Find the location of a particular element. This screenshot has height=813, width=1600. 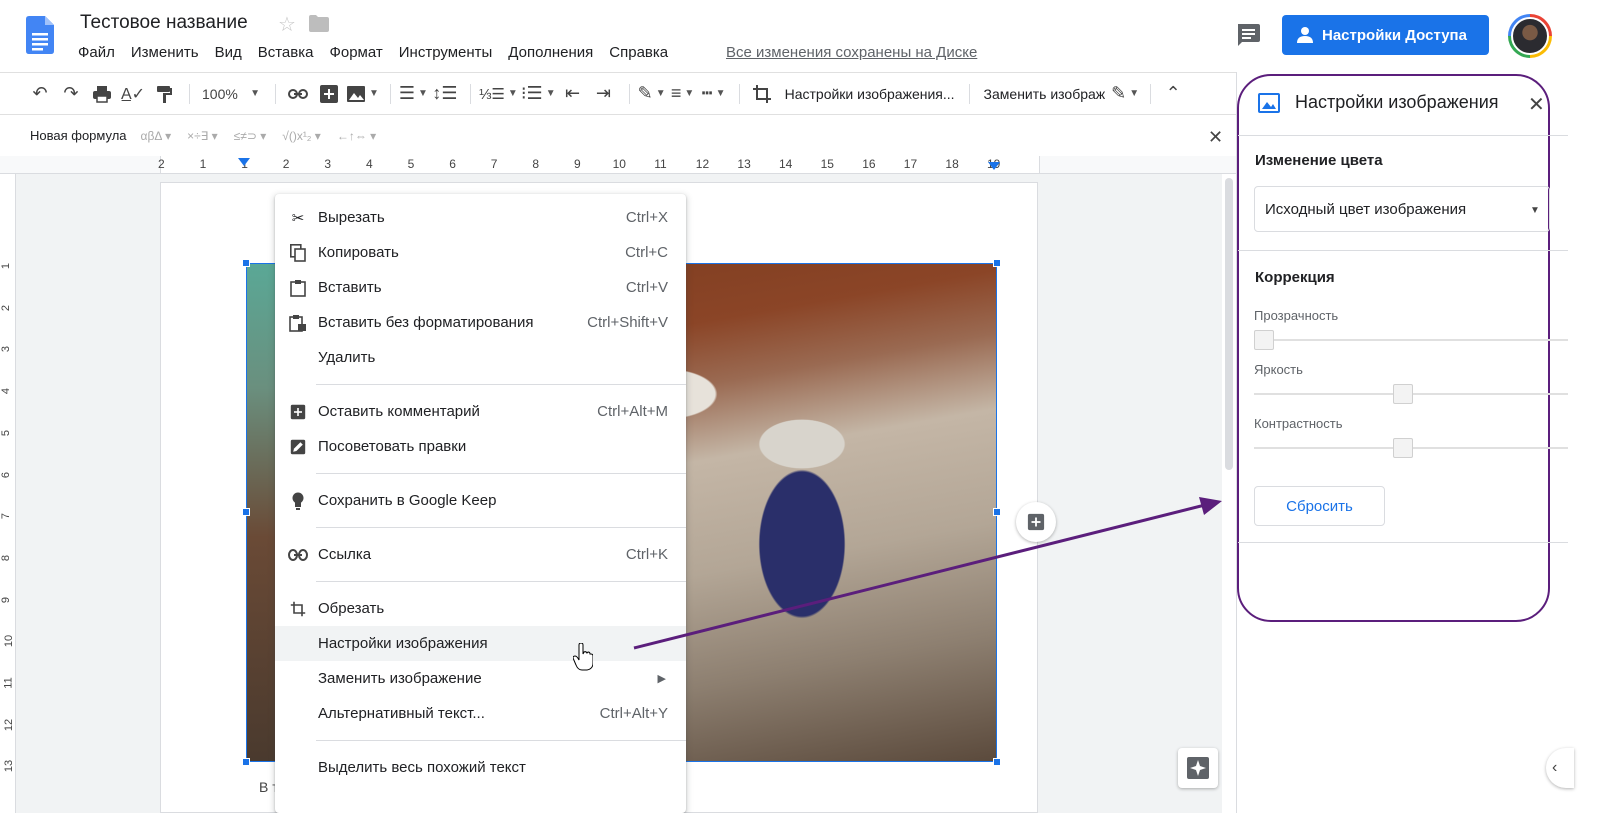

menu-edit: Изменить is located at coordinates (169, 52).